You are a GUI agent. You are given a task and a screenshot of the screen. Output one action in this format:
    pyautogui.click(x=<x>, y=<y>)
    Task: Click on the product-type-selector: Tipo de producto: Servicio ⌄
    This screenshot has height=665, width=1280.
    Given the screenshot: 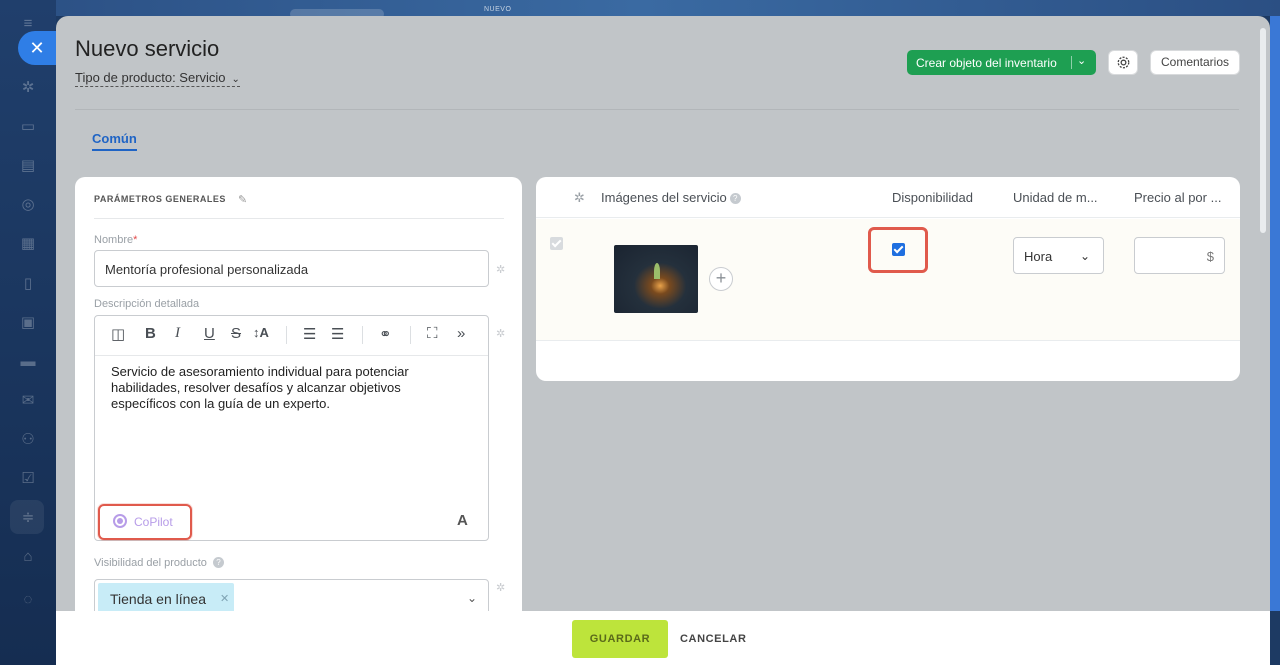 What is the action you would take?
    pyautogui.click(x=157, y=78)
    